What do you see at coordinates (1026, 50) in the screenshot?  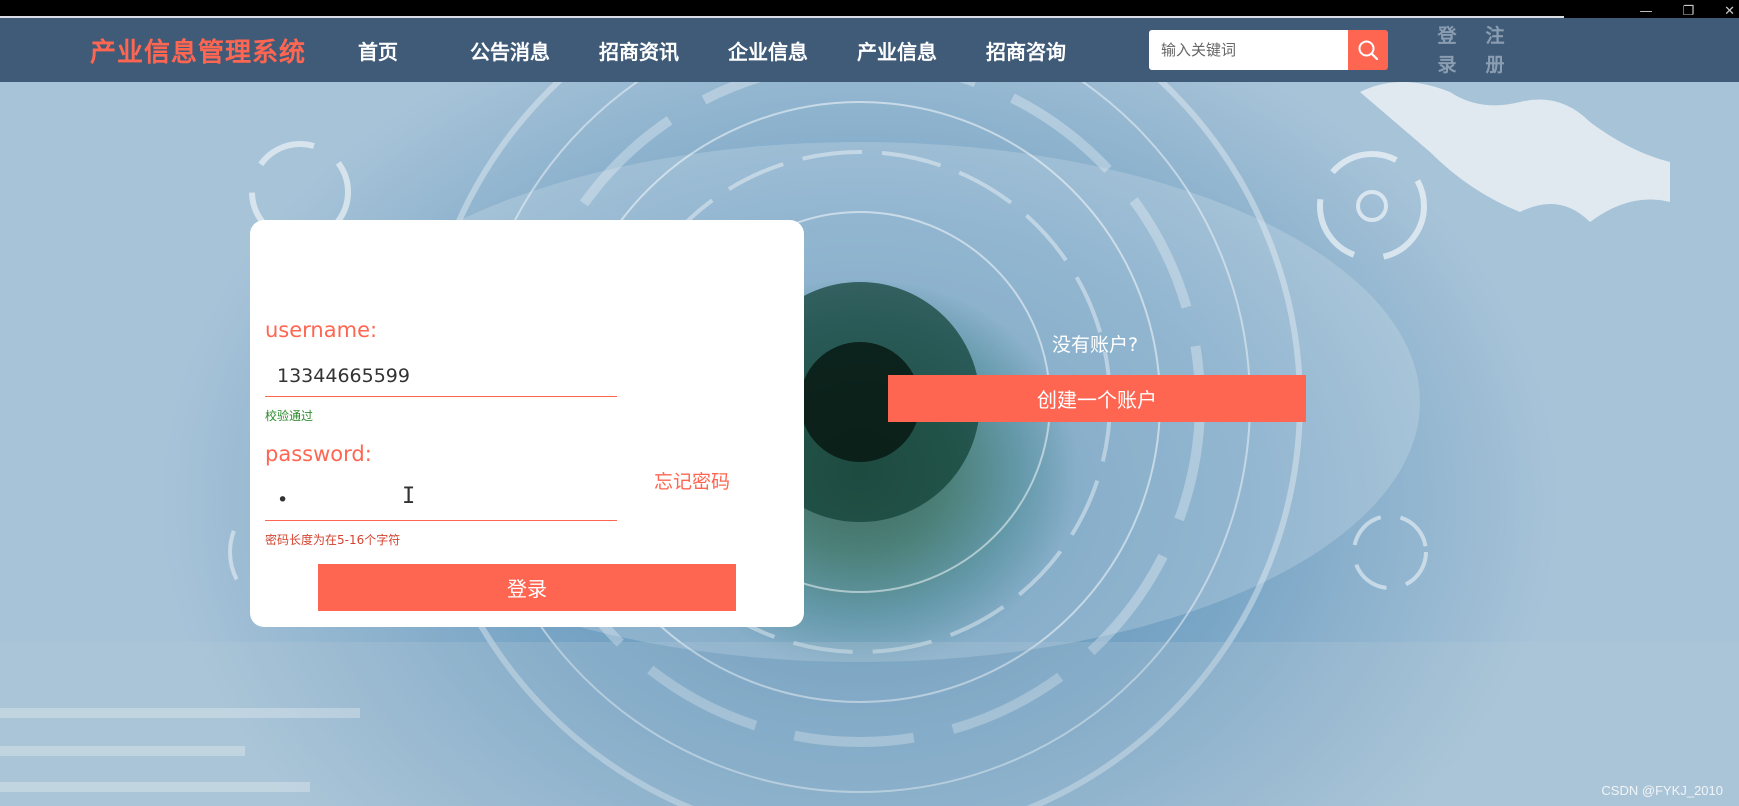 I see `nav-item-investment-consult: 招商咨询` at bounding box center [1026, 50].